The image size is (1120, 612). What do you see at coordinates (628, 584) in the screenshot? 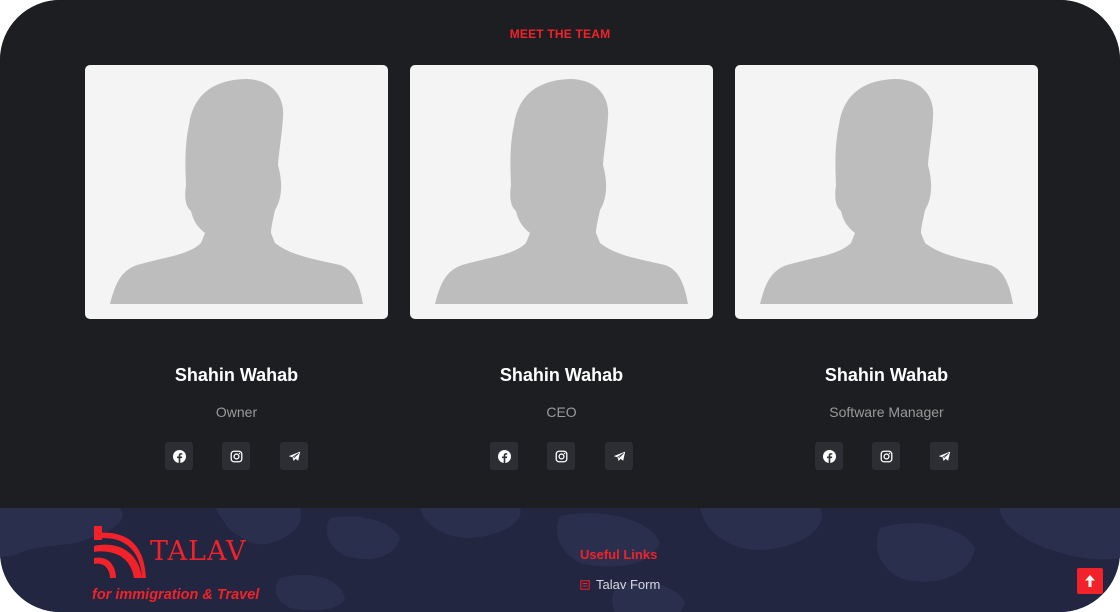
I see `footer-link-label: Talav Form` at bounding box center [628, 584].